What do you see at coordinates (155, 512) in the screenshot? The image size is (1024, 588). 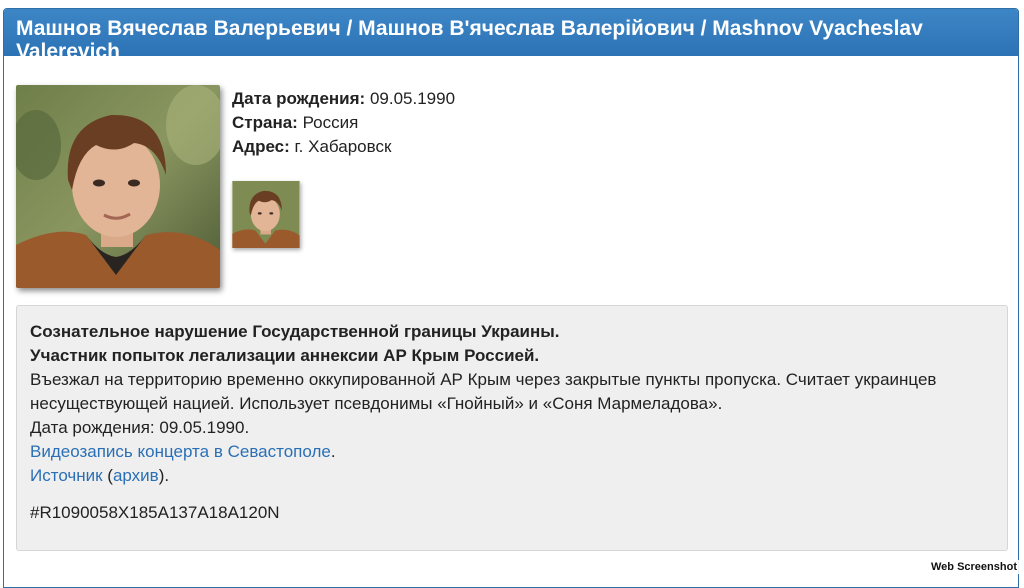 I see `record-code: #R1090058X185A137A18A120N` at bounding box center [155, 512].